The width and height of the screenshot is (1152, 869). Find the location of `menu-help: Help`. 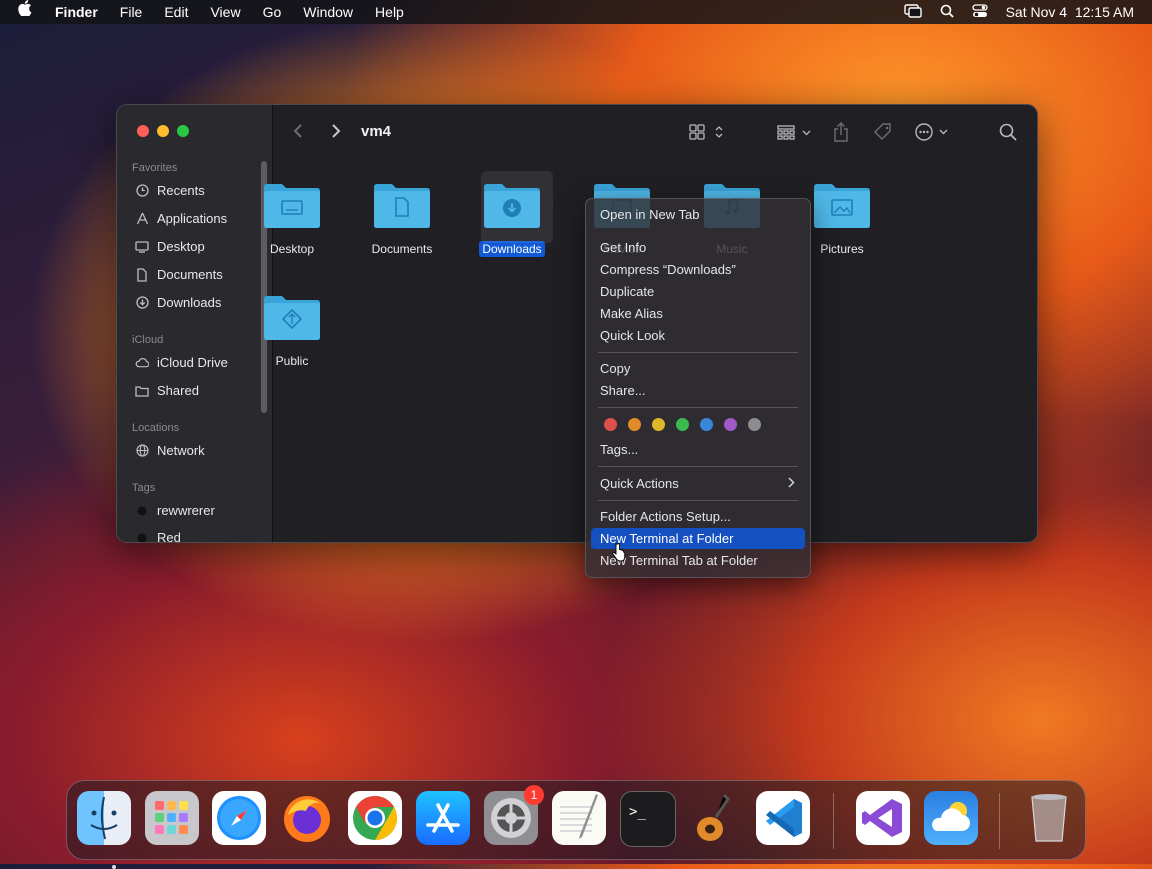

menu-help: Help is located at coordinates (389, 12).